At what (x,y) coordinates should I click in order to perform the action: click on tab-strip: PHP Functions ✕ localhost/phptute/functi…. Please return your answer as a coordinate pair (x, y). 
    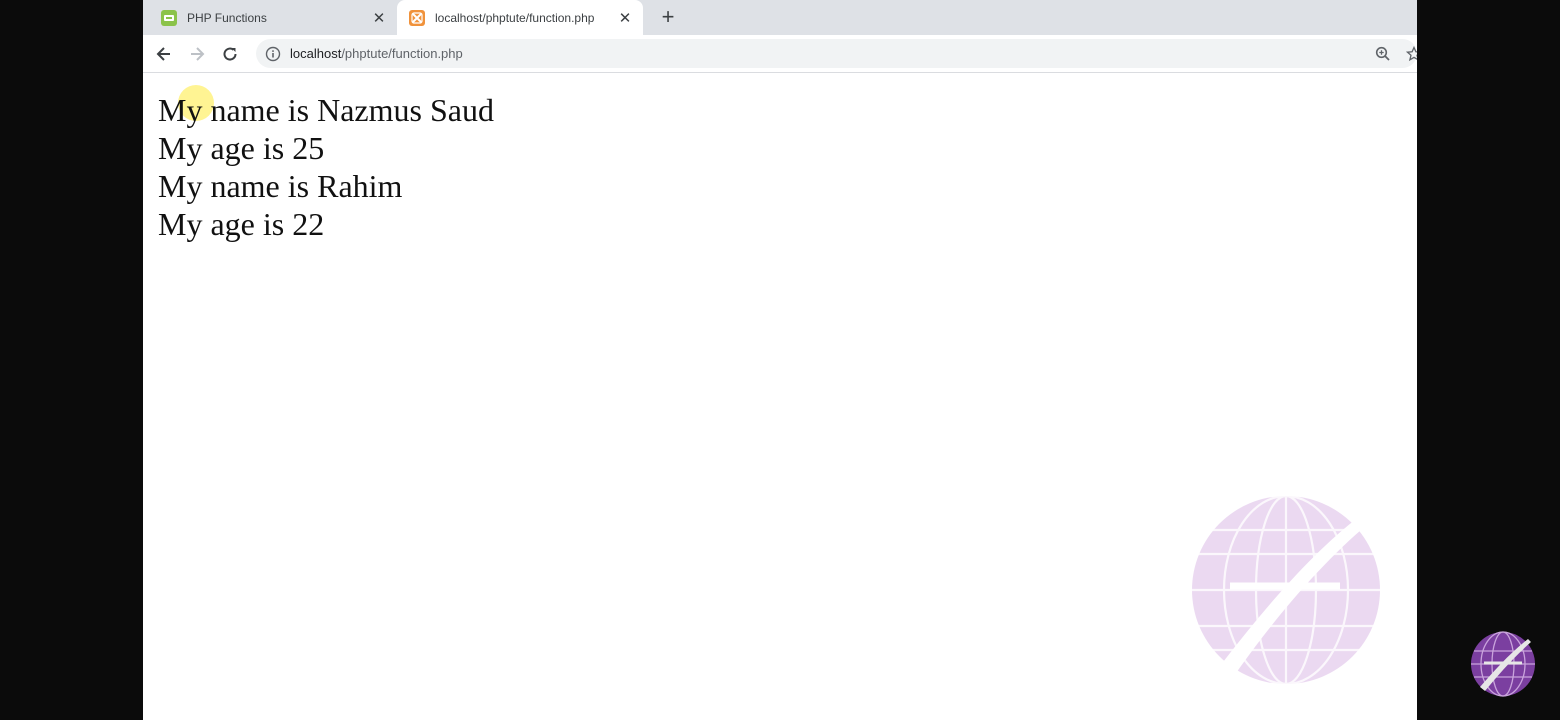
    Looking at the image, I should click on (780, 17).